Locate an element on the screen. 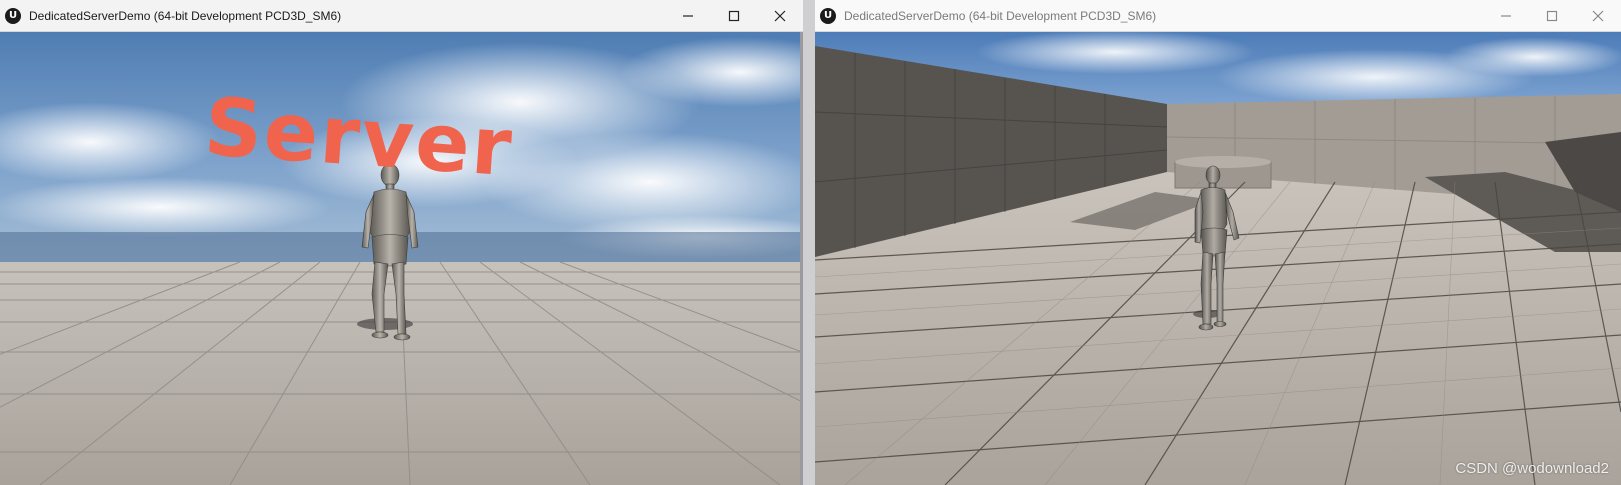 The width and height of the screenshot is (1621, 485). watermark-text: CSDN @wodownload2 is located at coordinates (1532, 468).